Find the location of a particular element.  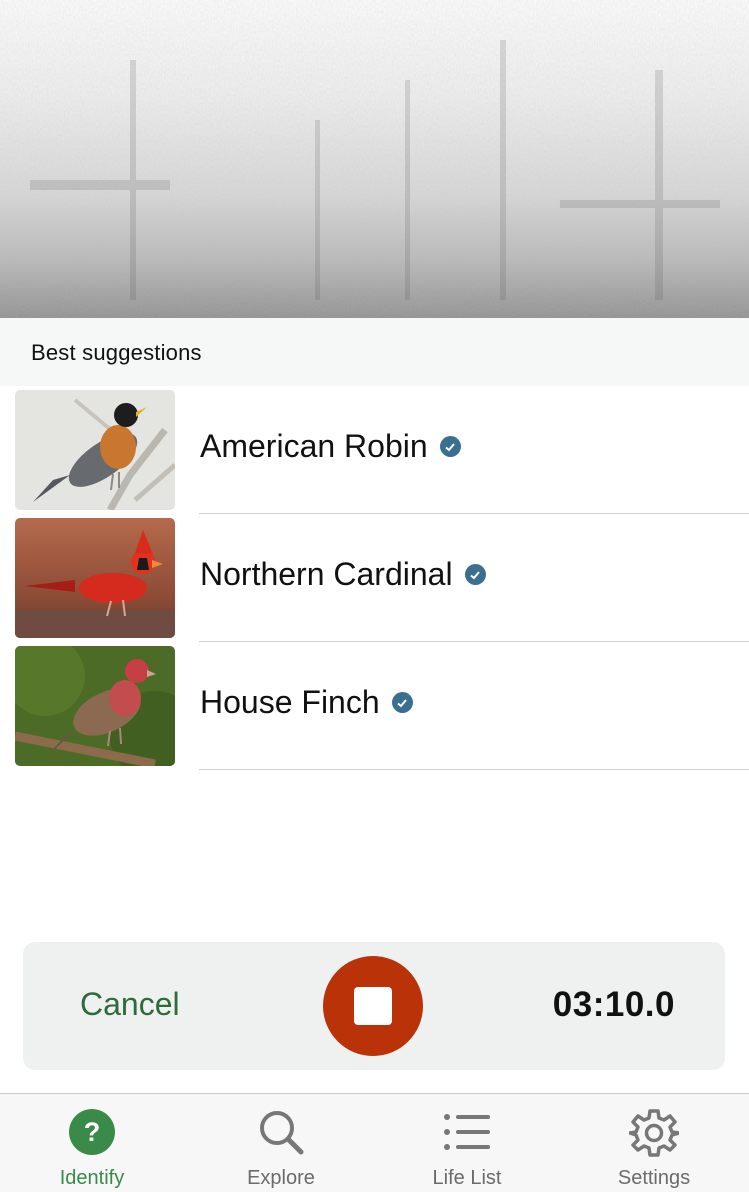

cancel-button: Cancel is located at coordinates (130, 1004).